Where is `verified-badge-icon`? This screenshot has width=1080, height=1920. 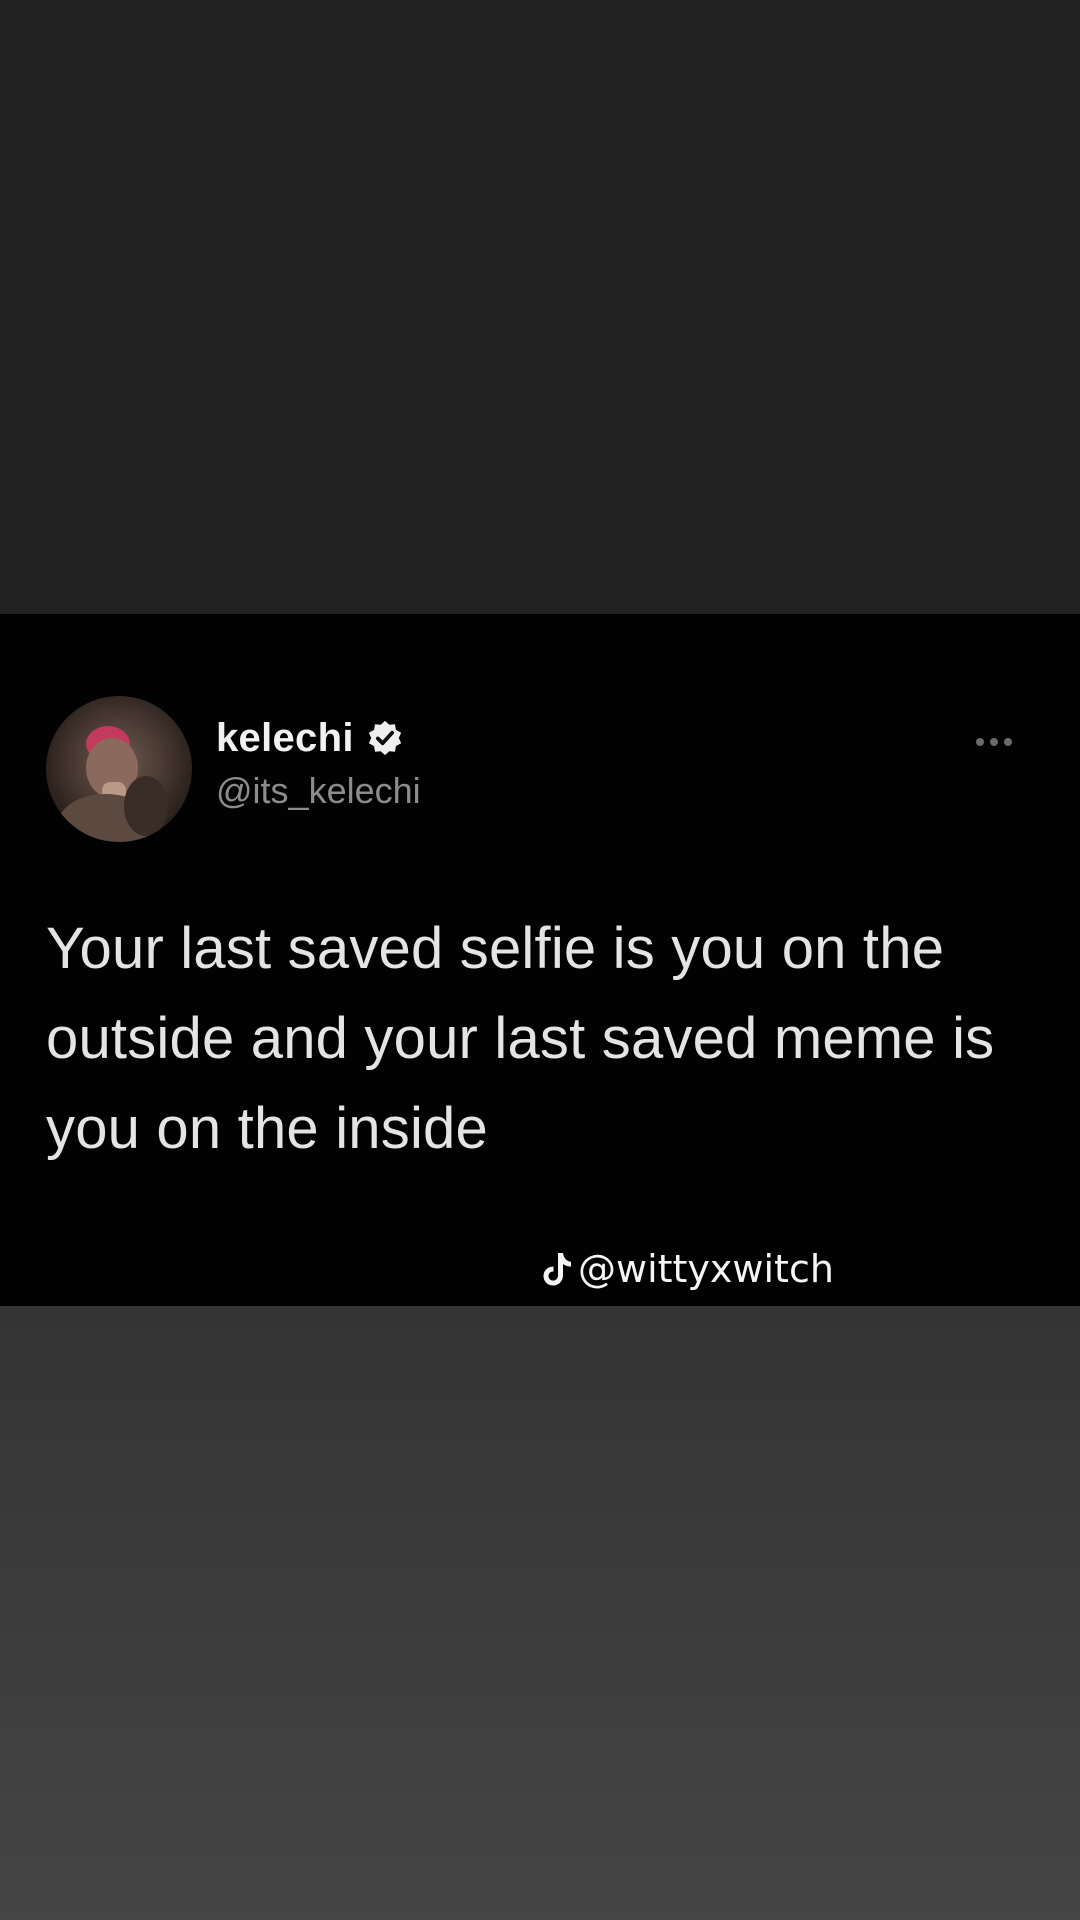
verified-badge-icon is located at coordinates (384, 738).